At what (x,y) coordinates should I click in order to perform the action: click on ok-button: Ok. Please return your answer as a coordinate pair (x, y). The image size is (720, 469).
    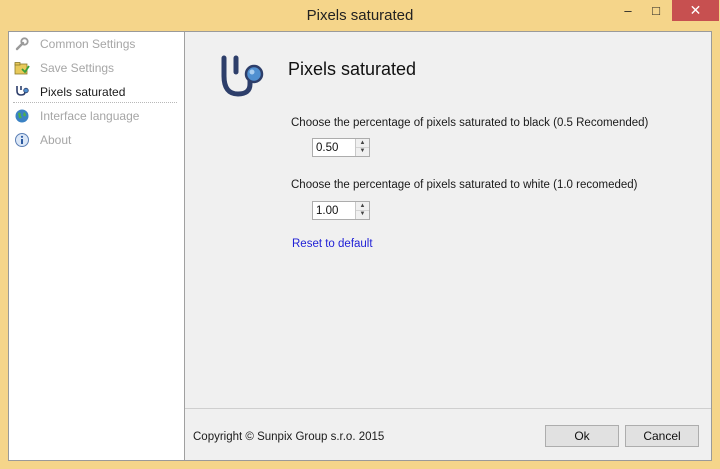
    Looking at the image, I should click on (582, 436).